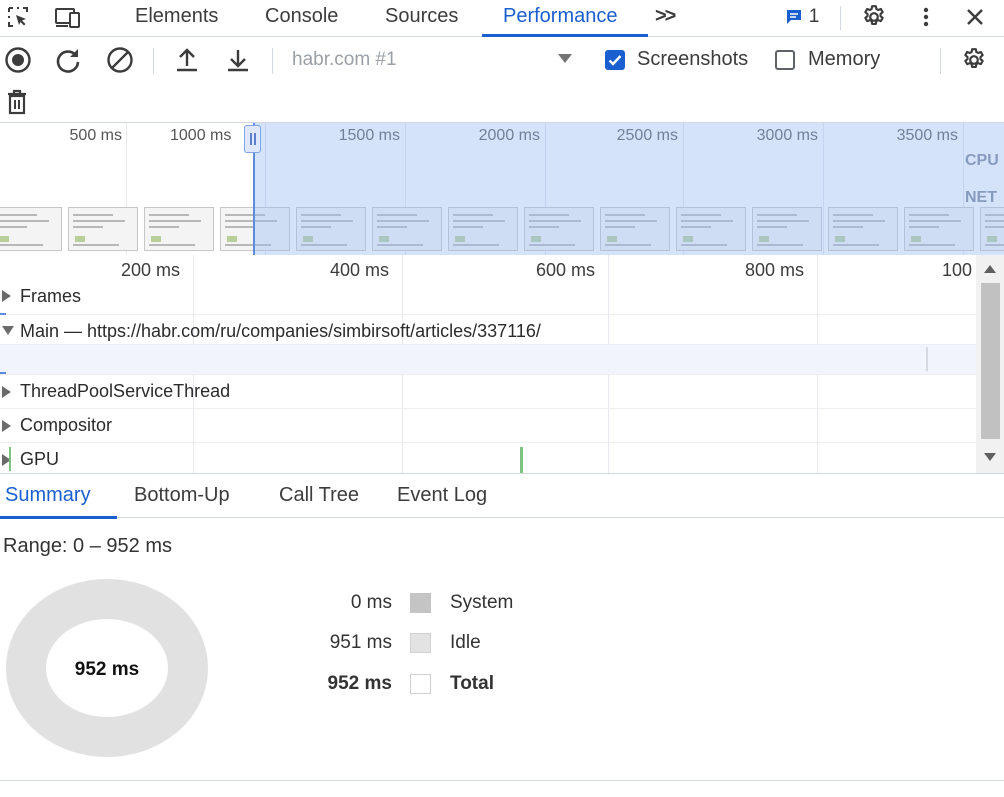 The height and width of the screenshot is (797, 1004). Describe the element at coordinates (692, 59) in the screenshot. I see `screenshots-label: Screenshots` at that location.